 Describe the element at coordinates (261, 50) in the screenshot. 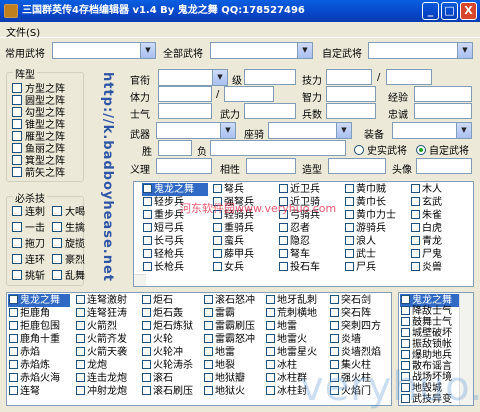

I see `all-general-select: ▼` at that location.